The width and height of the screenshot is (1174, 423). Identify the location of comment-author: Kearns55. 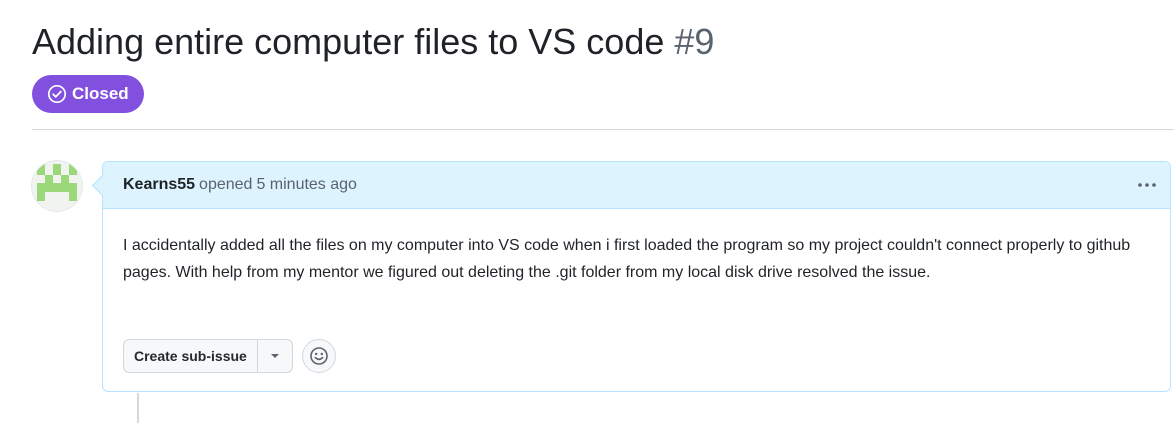
(159, 185).